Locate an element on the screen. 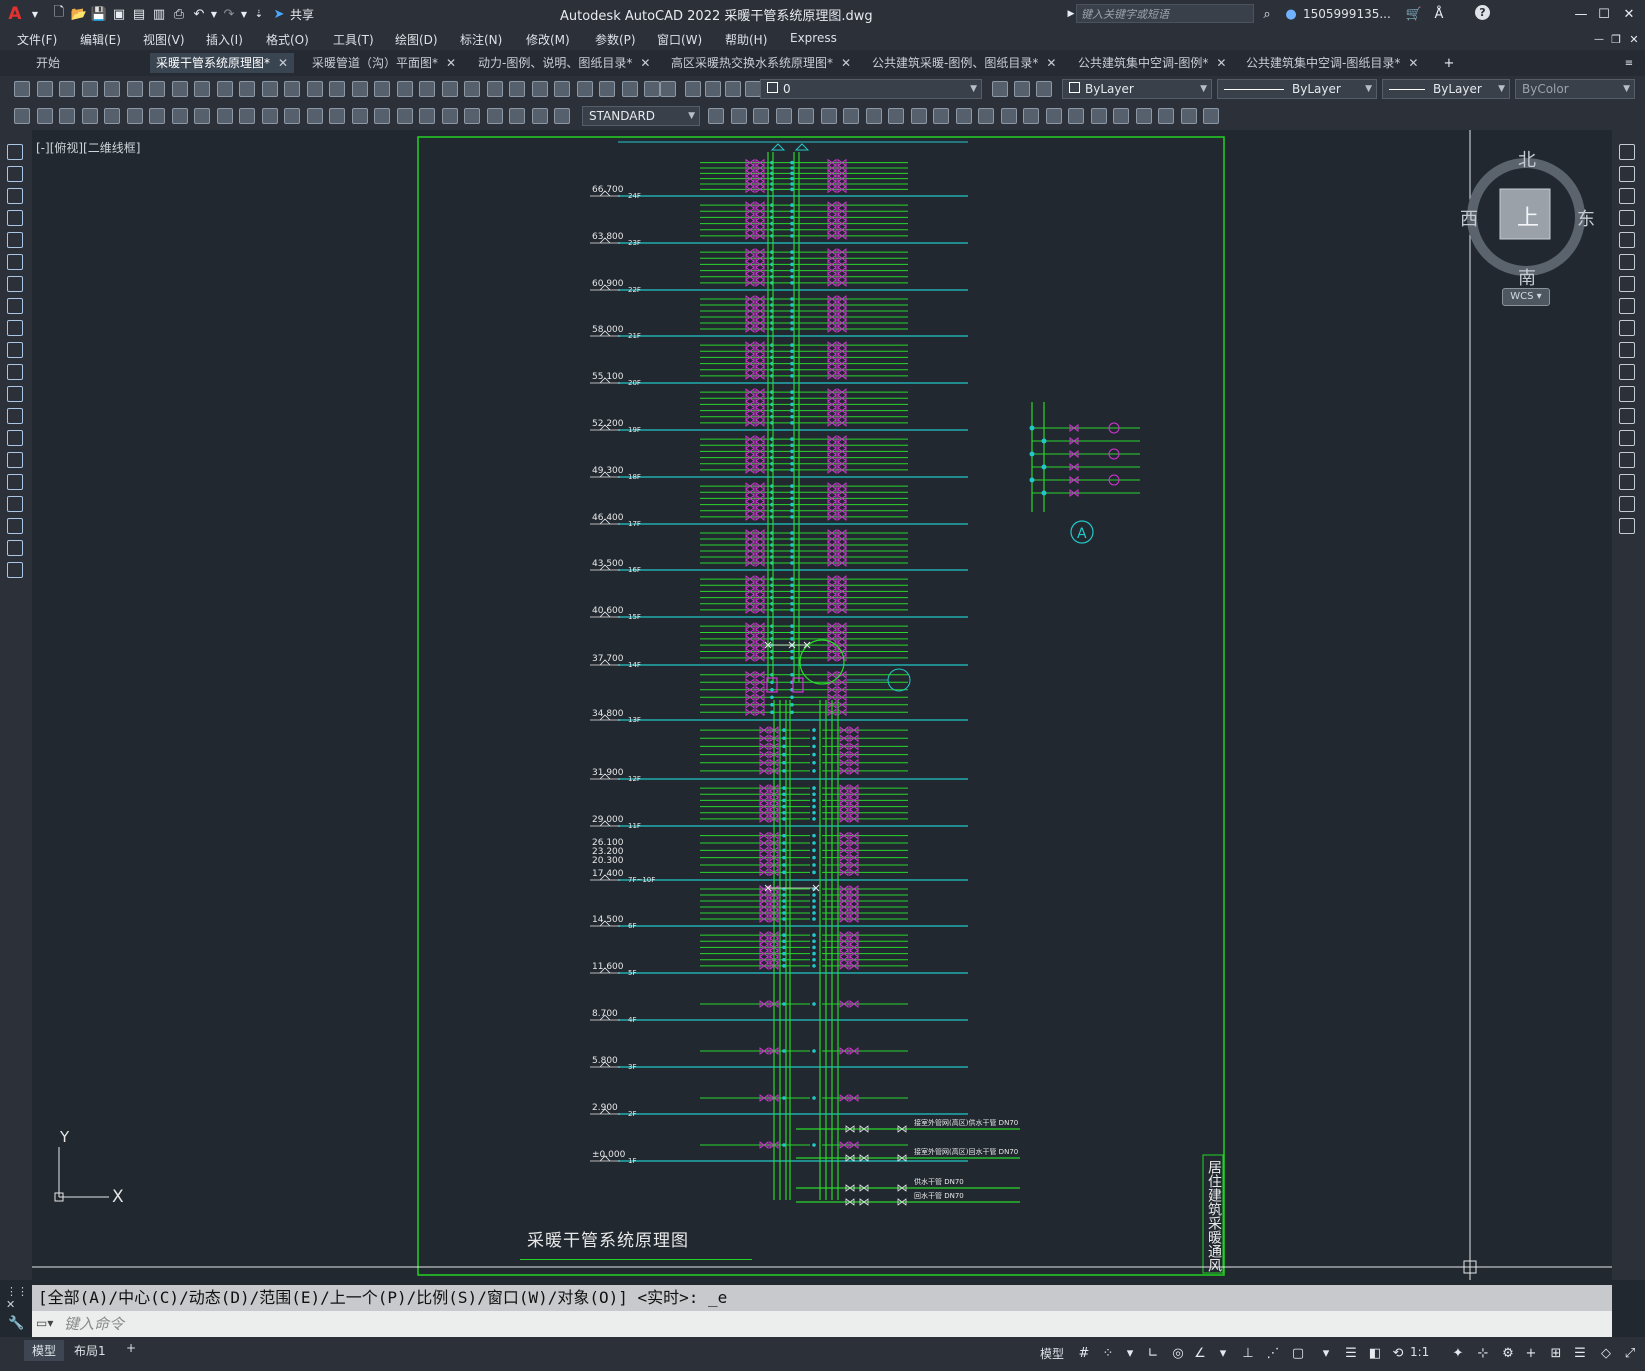 The height and width of the screenshot is (1371, 1645). layout-tab-layout1: 布局1 is located at coordinates (90, 1350).